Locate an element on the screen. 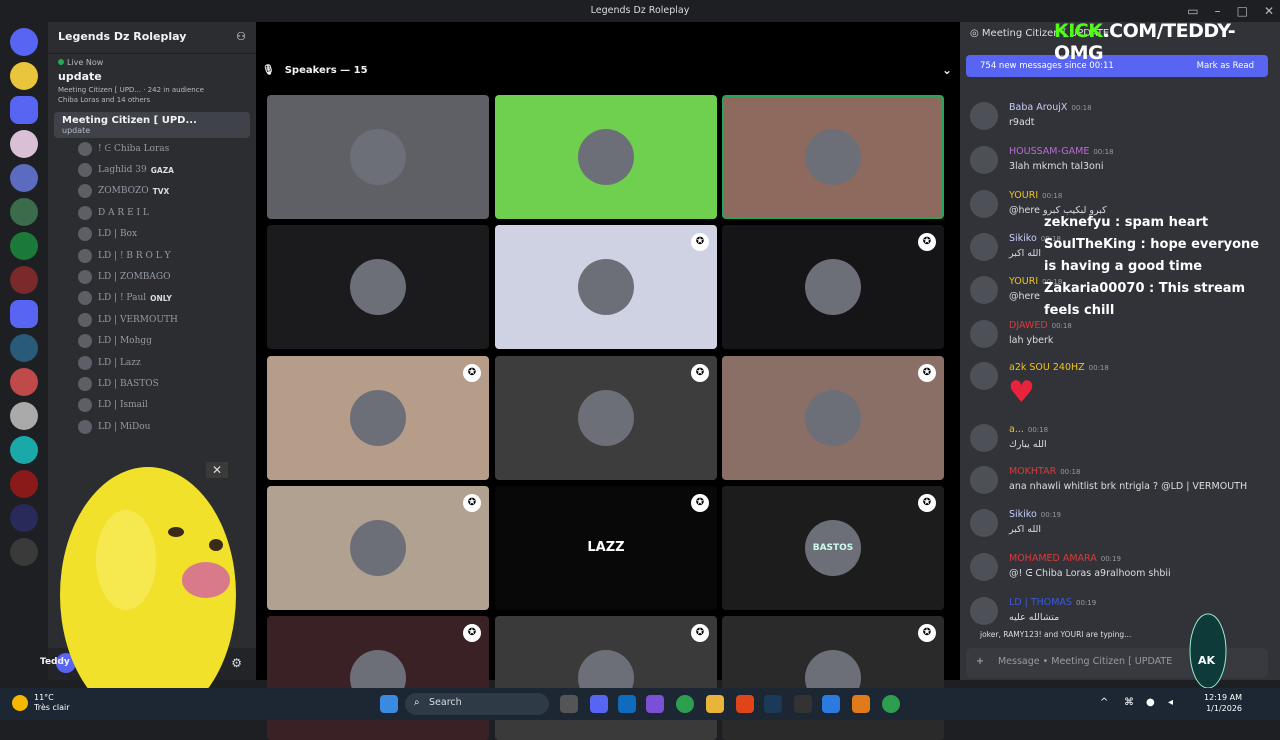  stage-member: ! ᕮ Chiba Loras is located at coordinates (152, 148).